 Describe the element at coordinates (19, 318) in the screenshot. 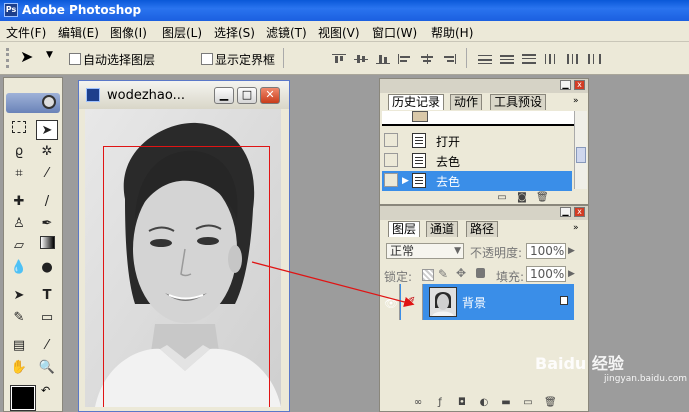

I see `pen-tool-icon: ✎` at that location.